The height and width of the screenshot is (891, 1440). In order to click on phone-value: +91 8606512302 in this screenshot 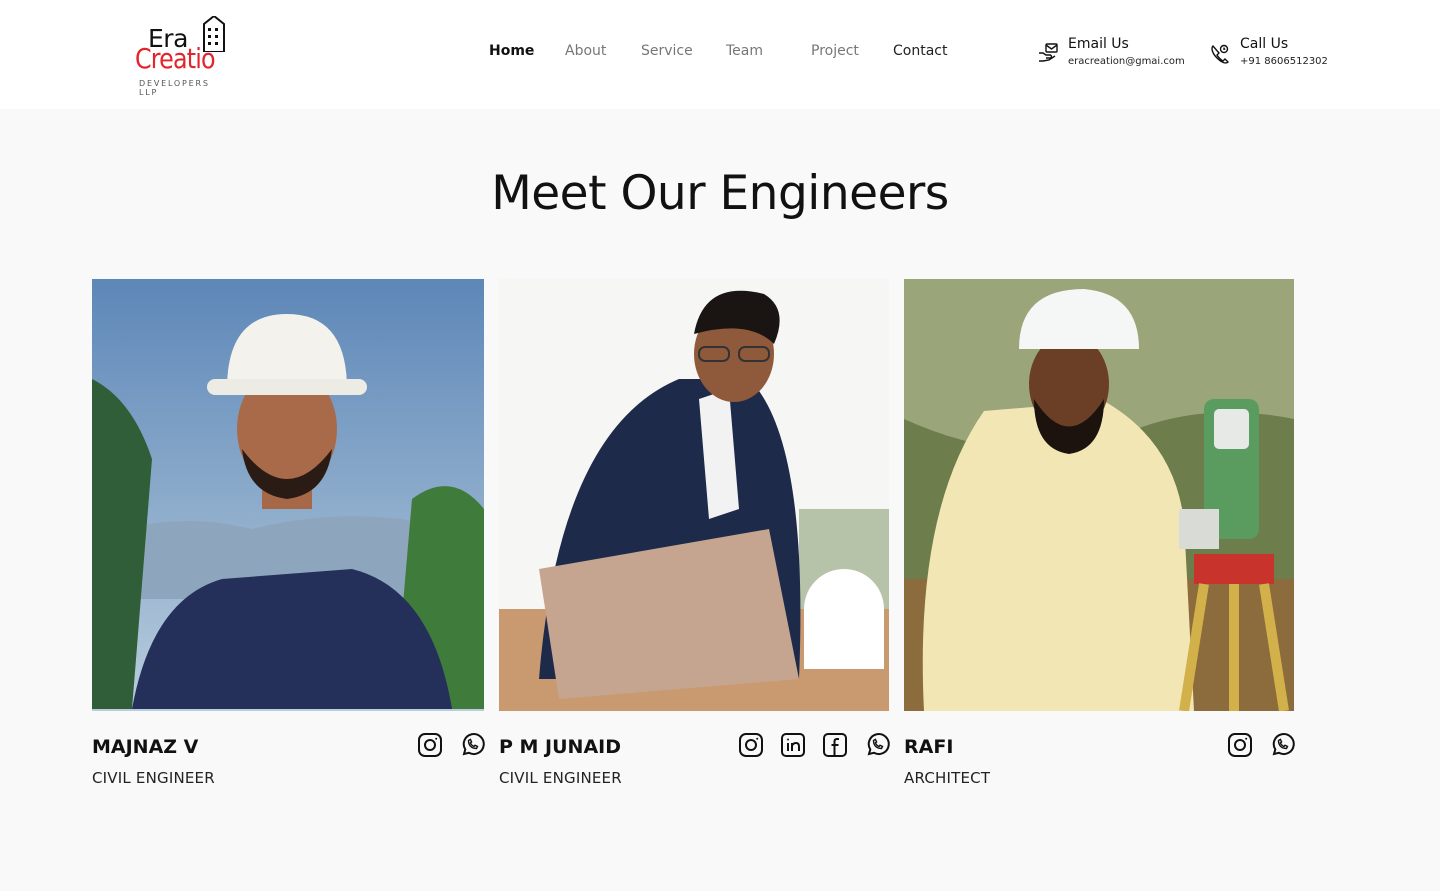, I will do `click(1284, 61)`.